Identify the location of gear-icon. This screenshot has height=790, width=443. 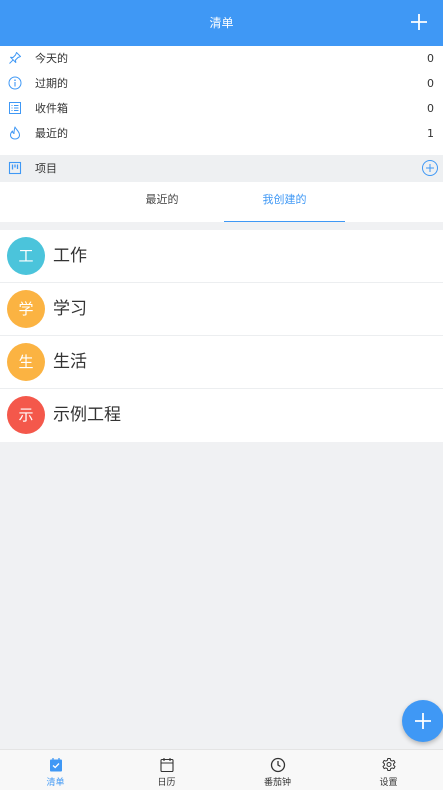
(388, 764).